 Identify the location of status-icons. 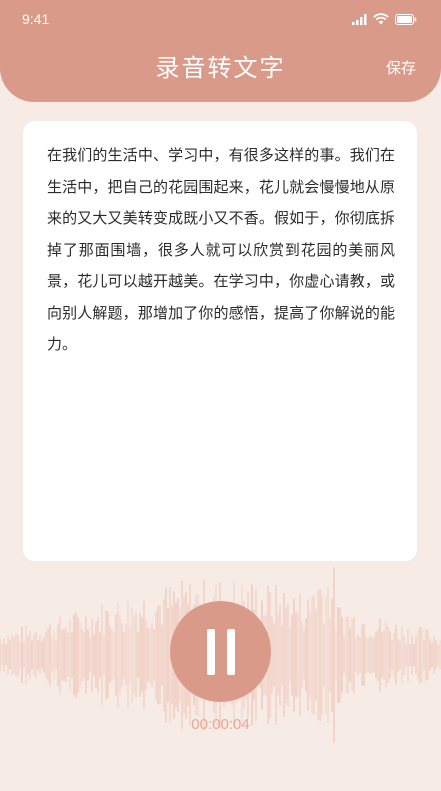
(384, 19).